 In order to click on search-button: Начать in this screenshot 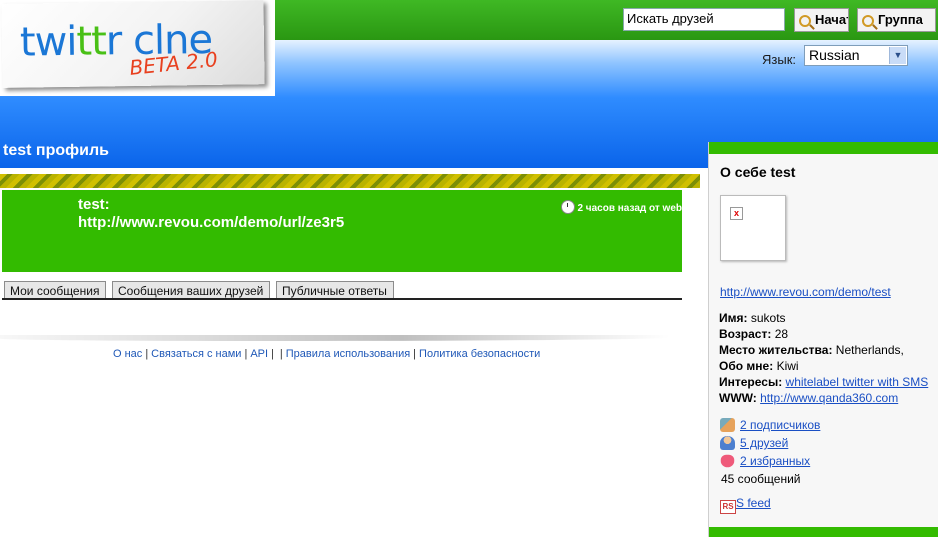, I will do `click(821, 20)`.